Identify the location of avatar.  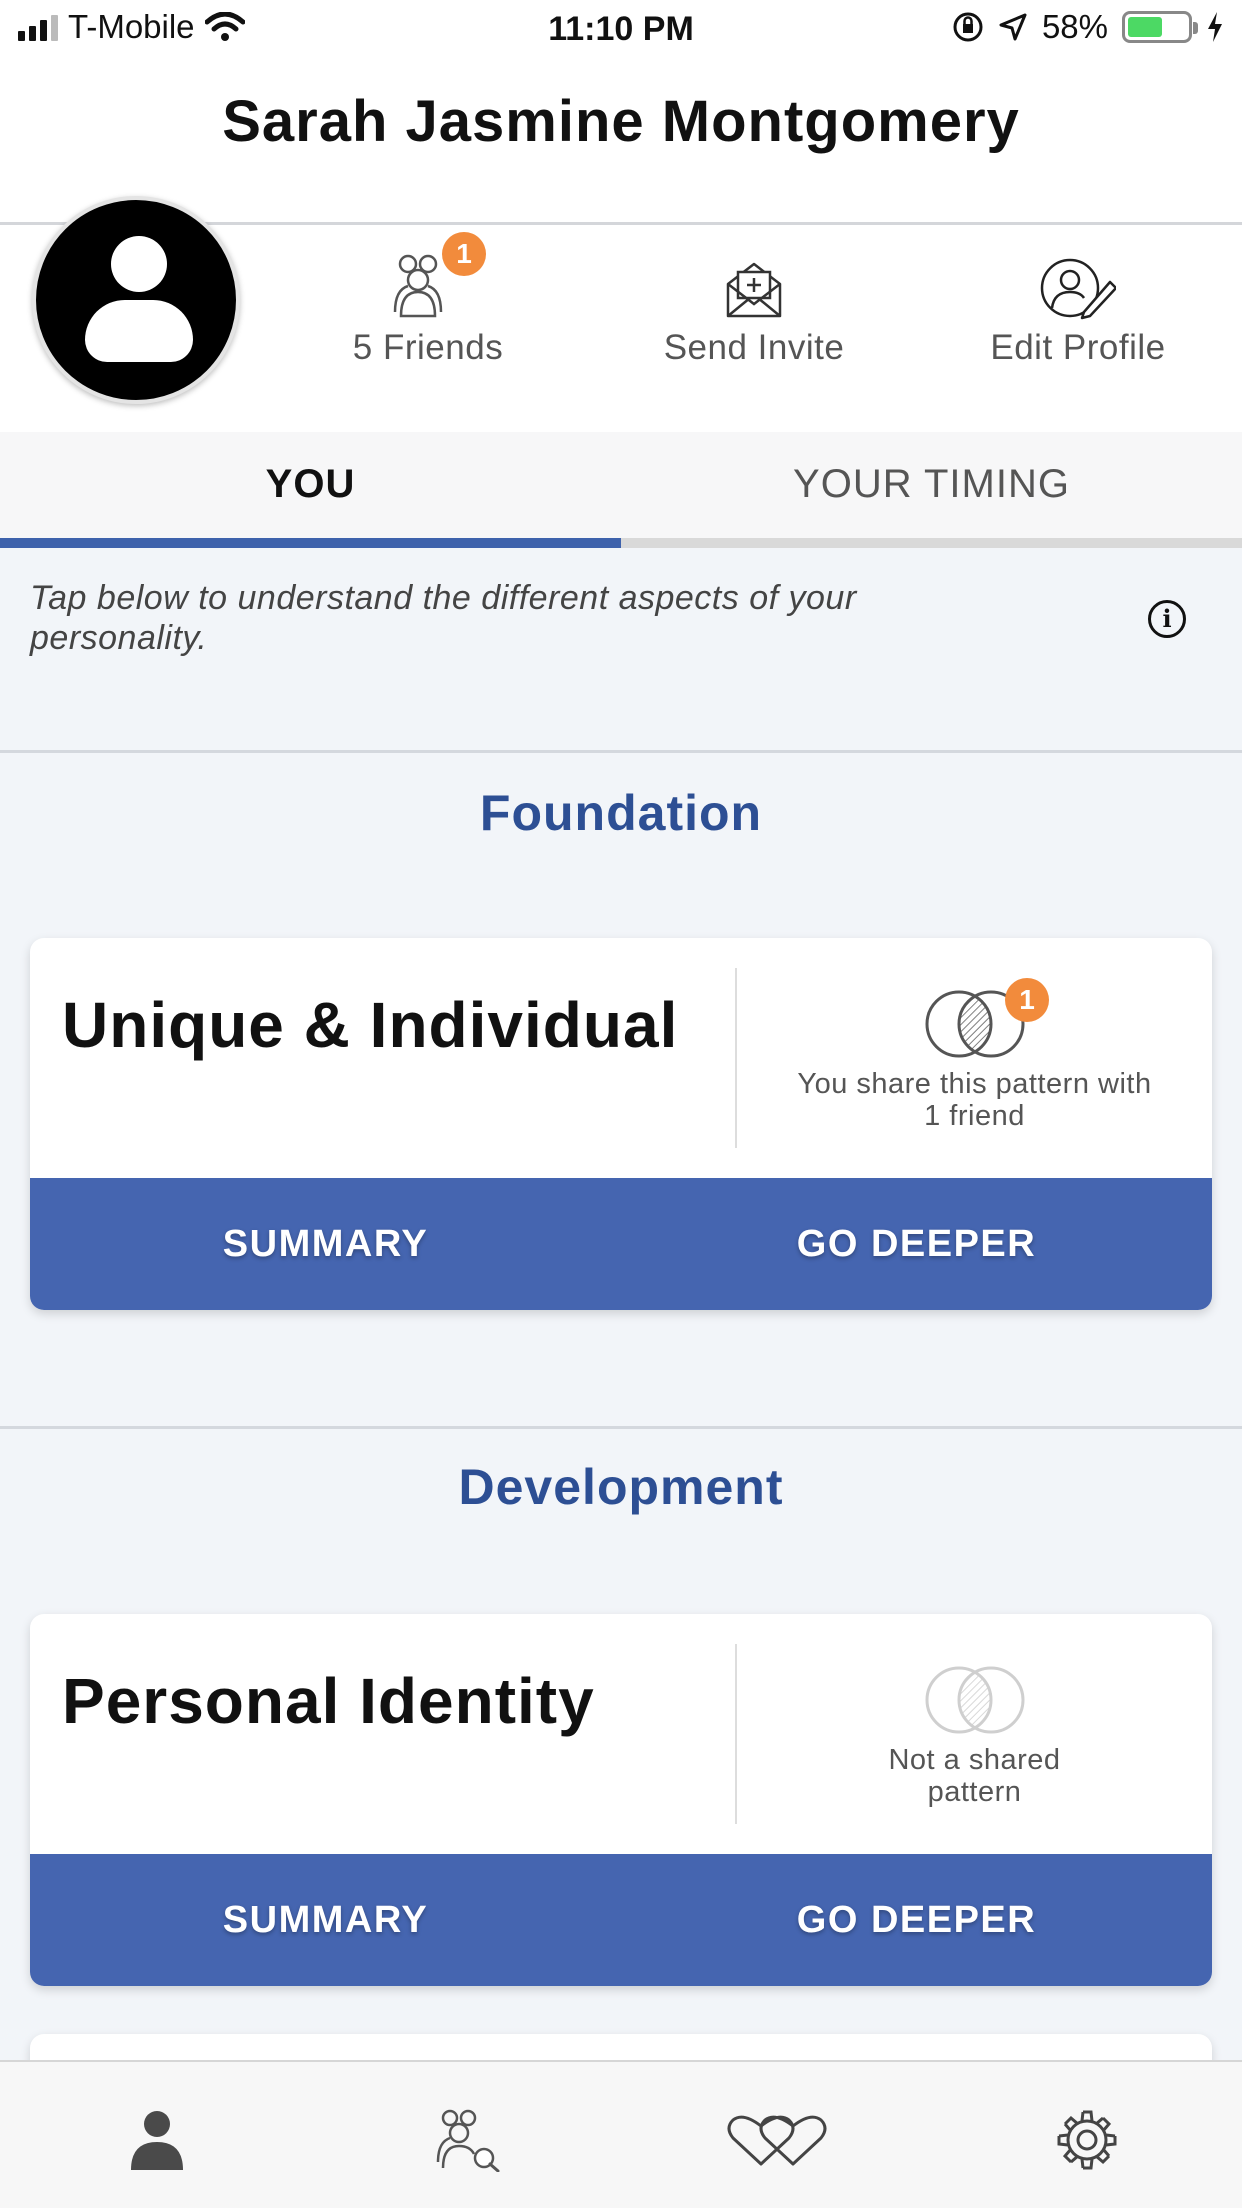
(136, 300).